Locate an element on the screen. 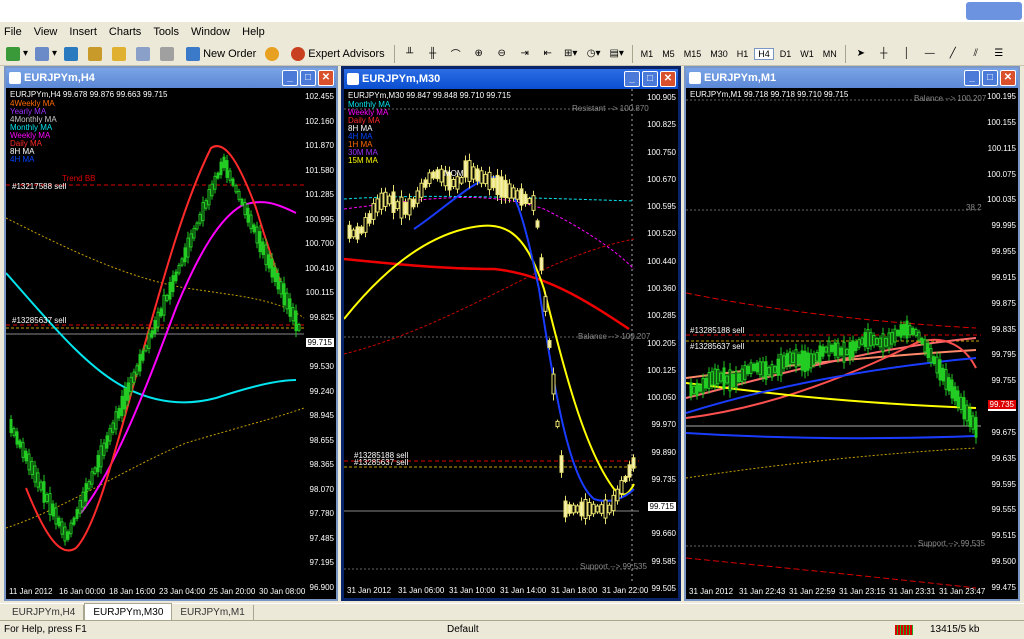 This screenshot has height=639, width=1024. timeframe-d1: D1 is located at coordinates (786, 54).